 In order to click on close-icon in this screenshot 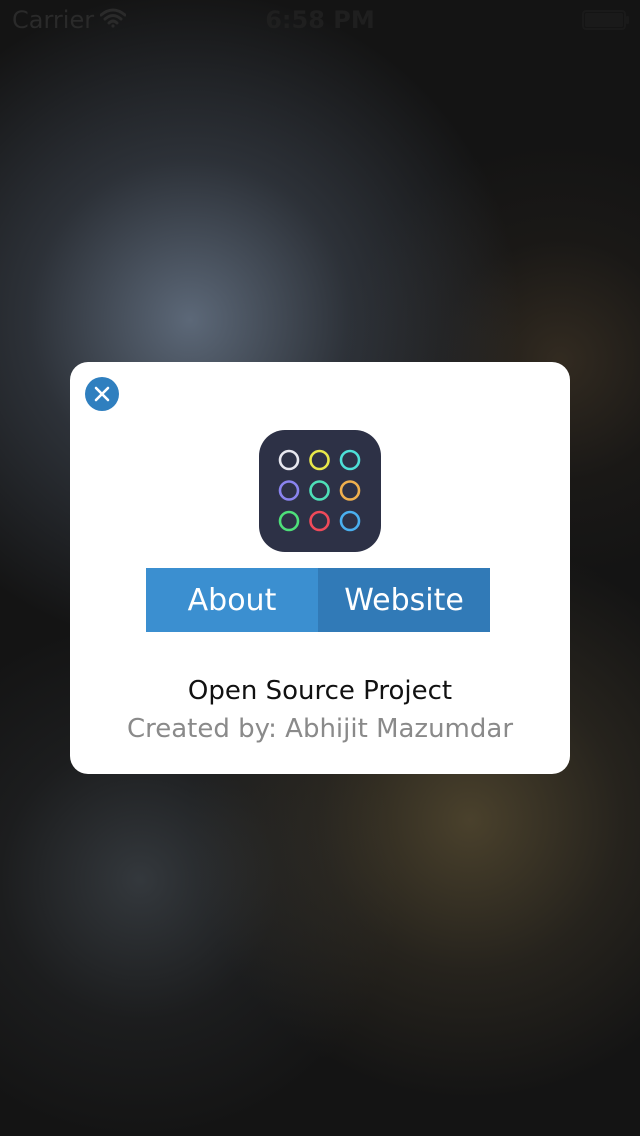, I will do `click(102, 394)`.